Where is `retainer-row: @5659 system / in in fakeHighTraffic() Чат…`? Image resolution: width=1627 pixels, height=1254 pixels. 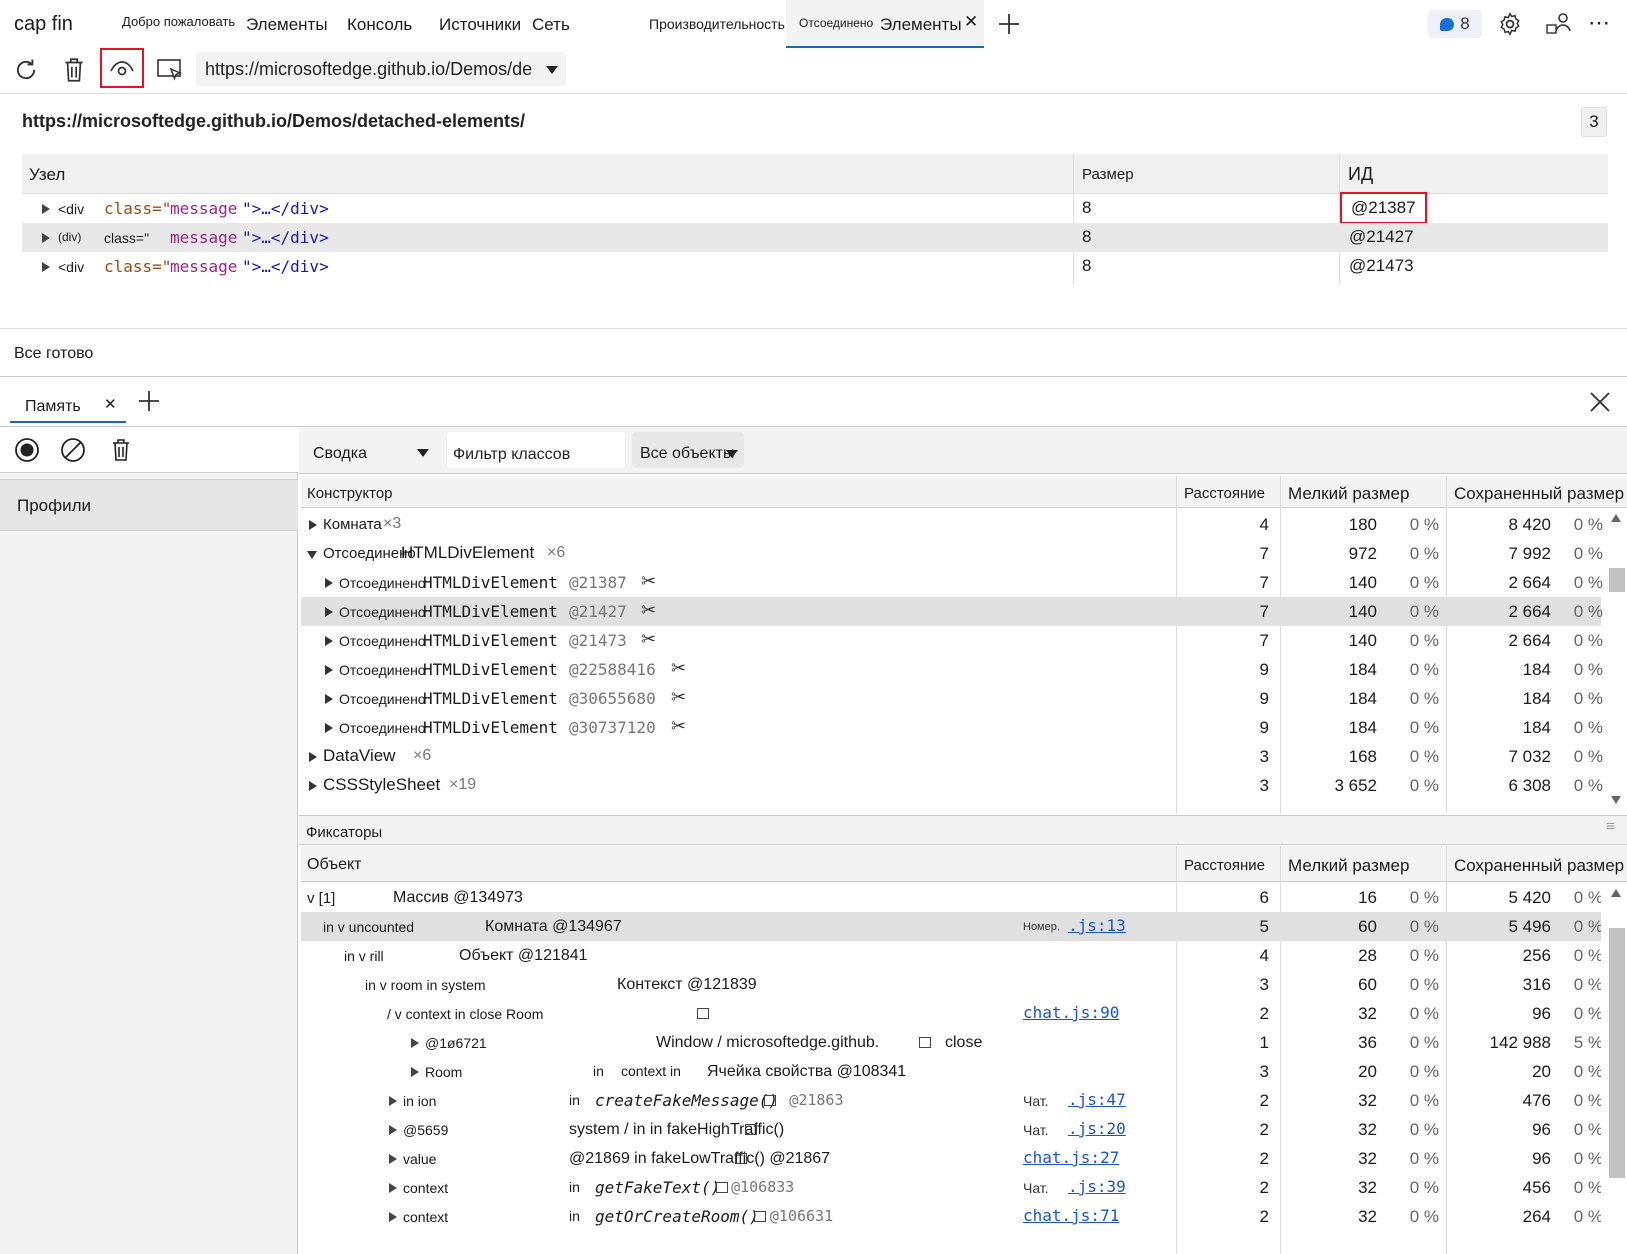 retainer-row: @5659 system / in in fakeHighTraffic() Чат… is located at coordinates (951, 1129).